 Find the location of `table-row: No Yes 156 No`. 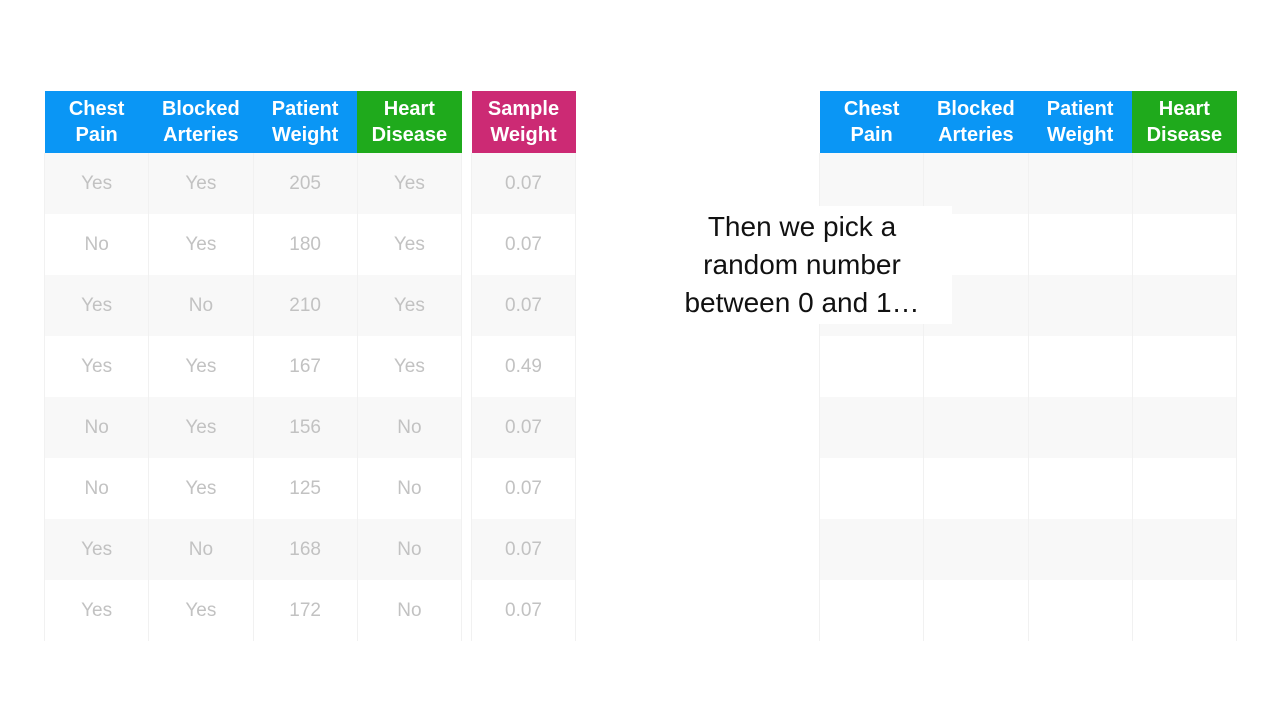

table-row: No Yes 156 No is located at coordinates (253, 427).